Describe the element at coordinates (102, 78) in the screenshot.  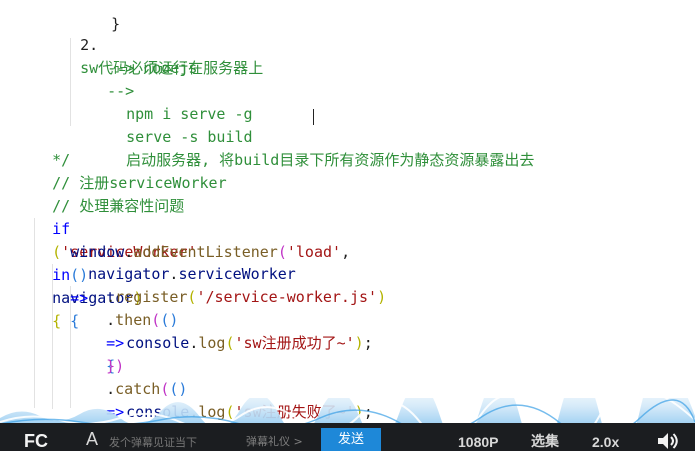
I see `code-line: -->` at that location.